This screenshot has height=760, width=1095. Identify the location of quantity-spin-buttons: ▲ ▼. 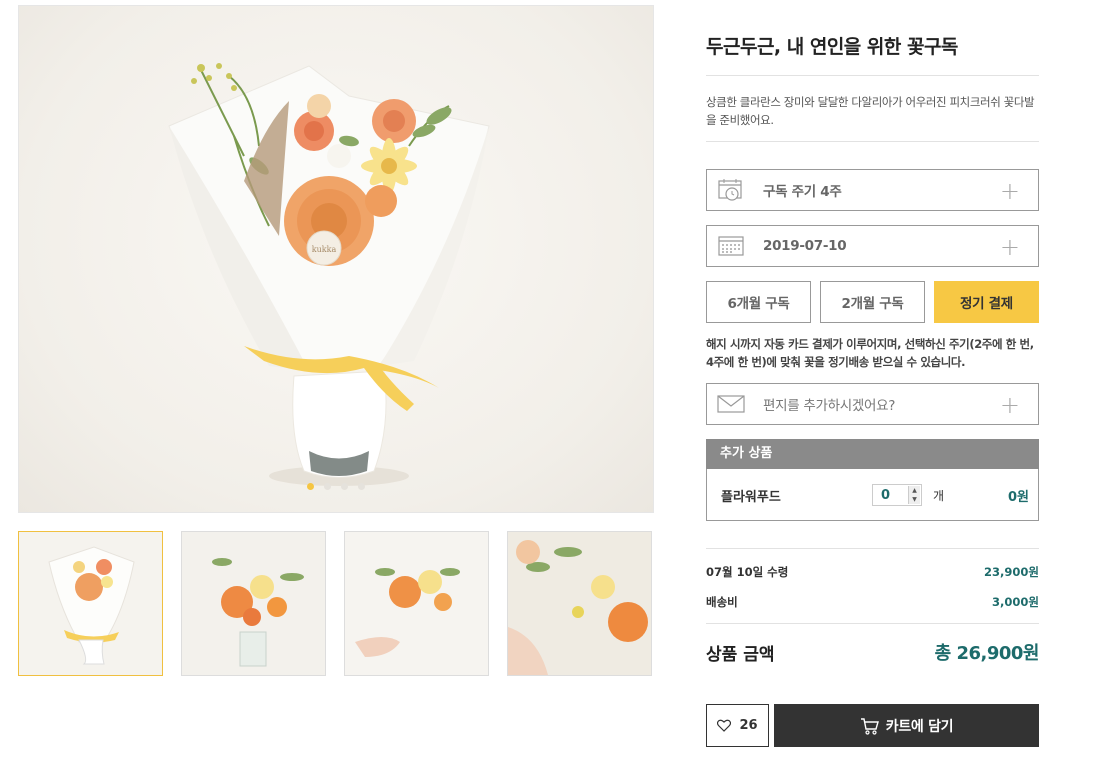
(914, 495).